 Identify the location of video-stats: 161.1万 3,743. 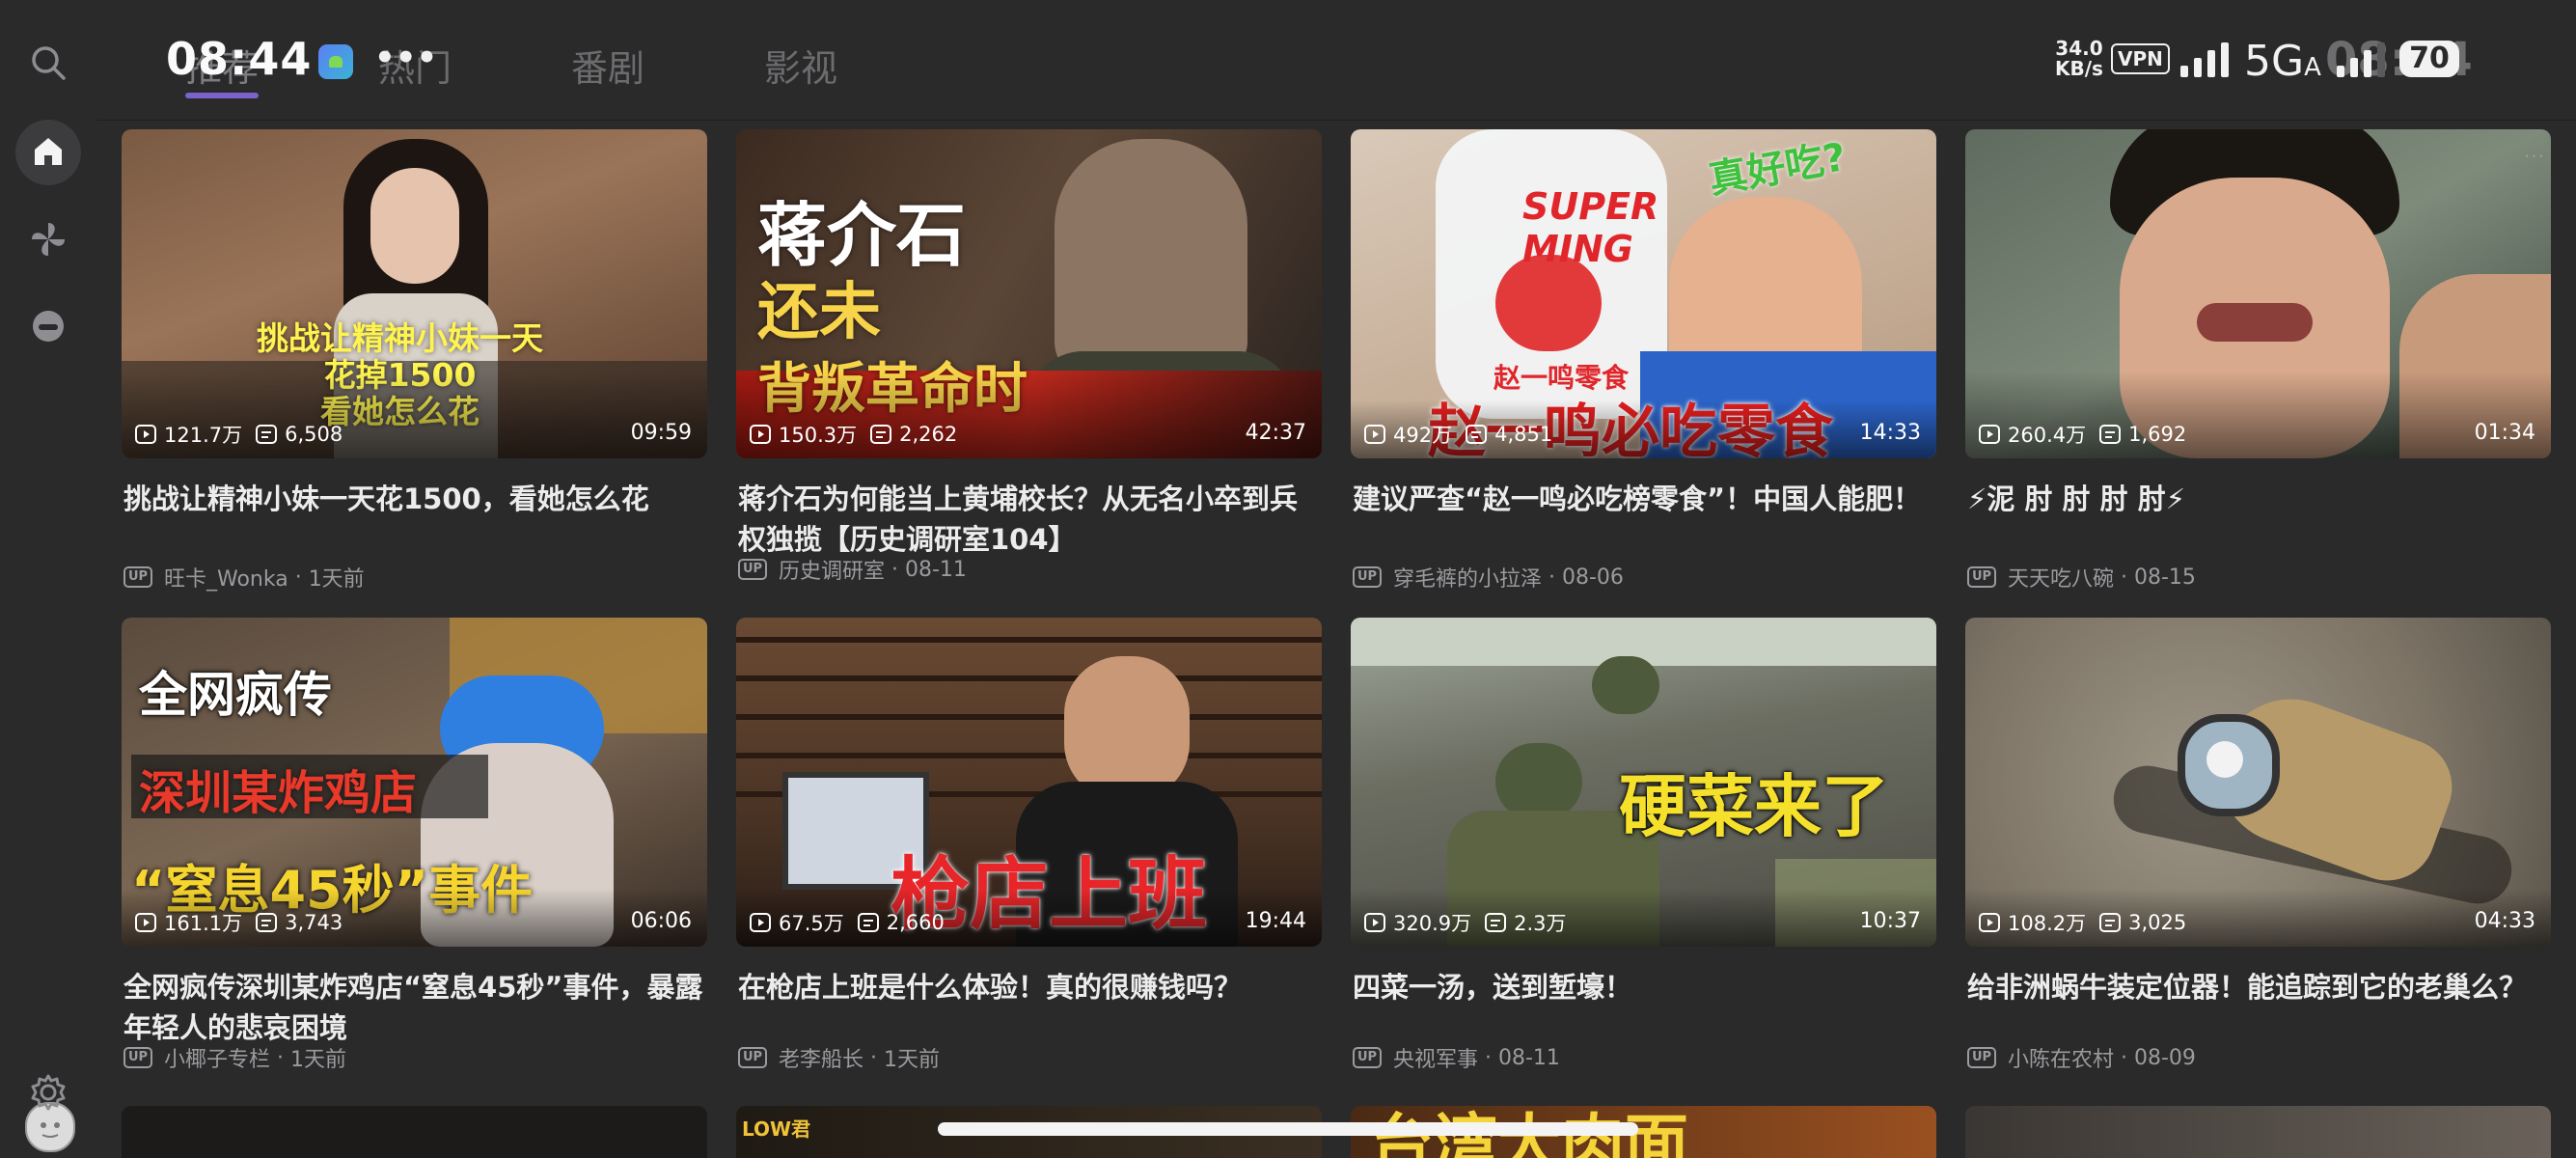
(246, 922).